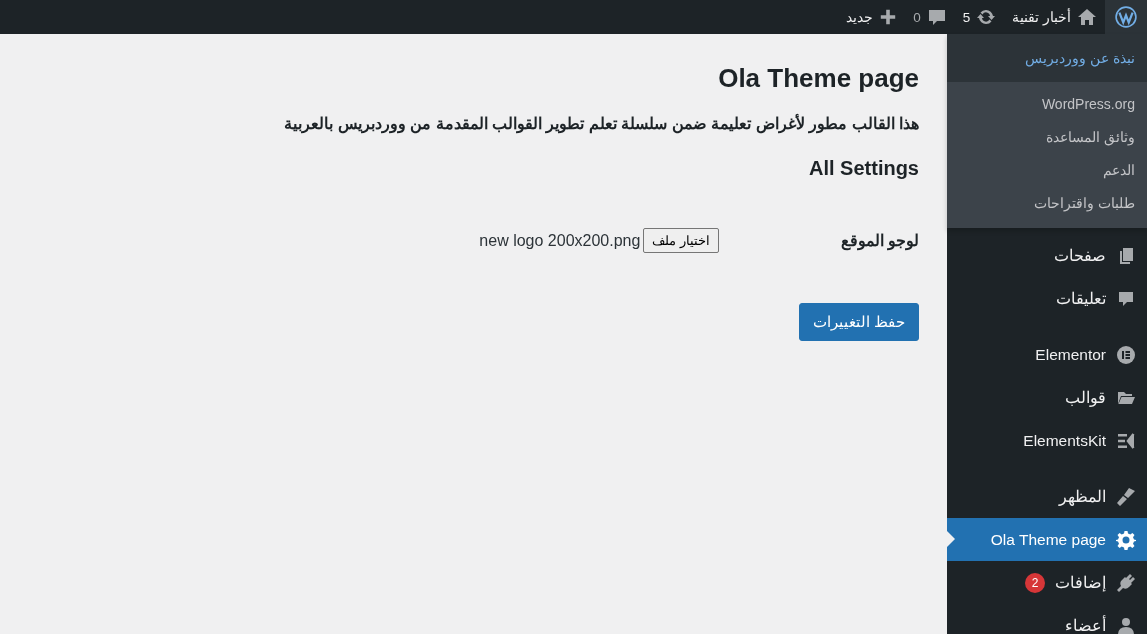  I want to click on plug-icon, so click(1126, 582).